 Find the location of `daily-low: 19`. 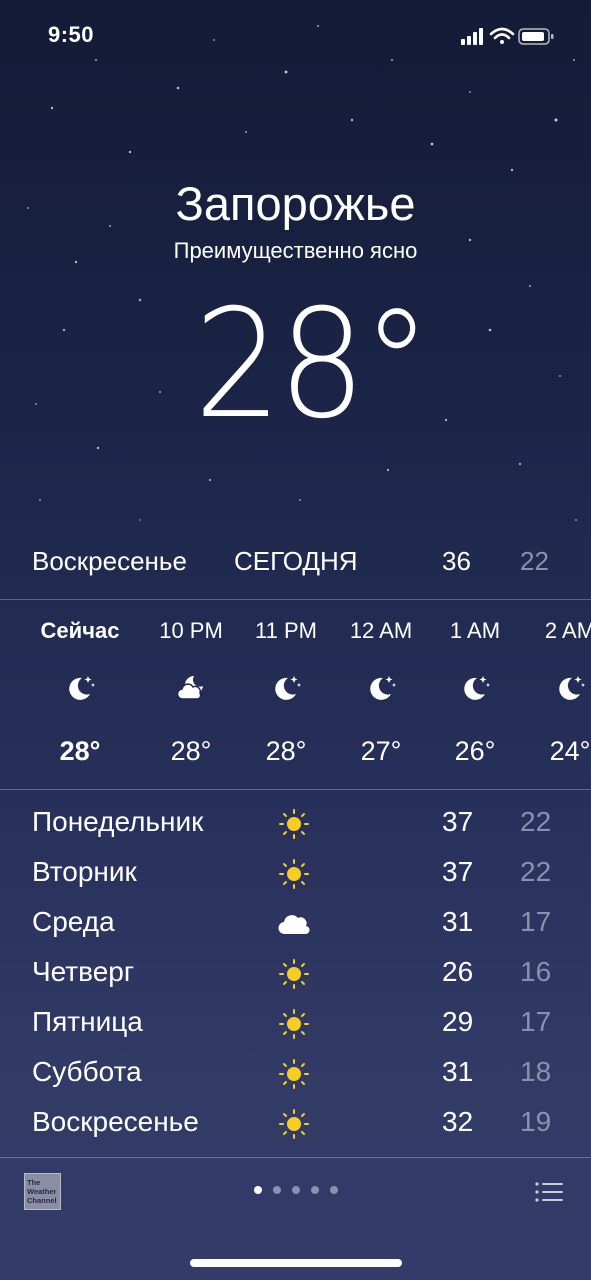

daily-low: 19 is located at coordinates (536, 1121).